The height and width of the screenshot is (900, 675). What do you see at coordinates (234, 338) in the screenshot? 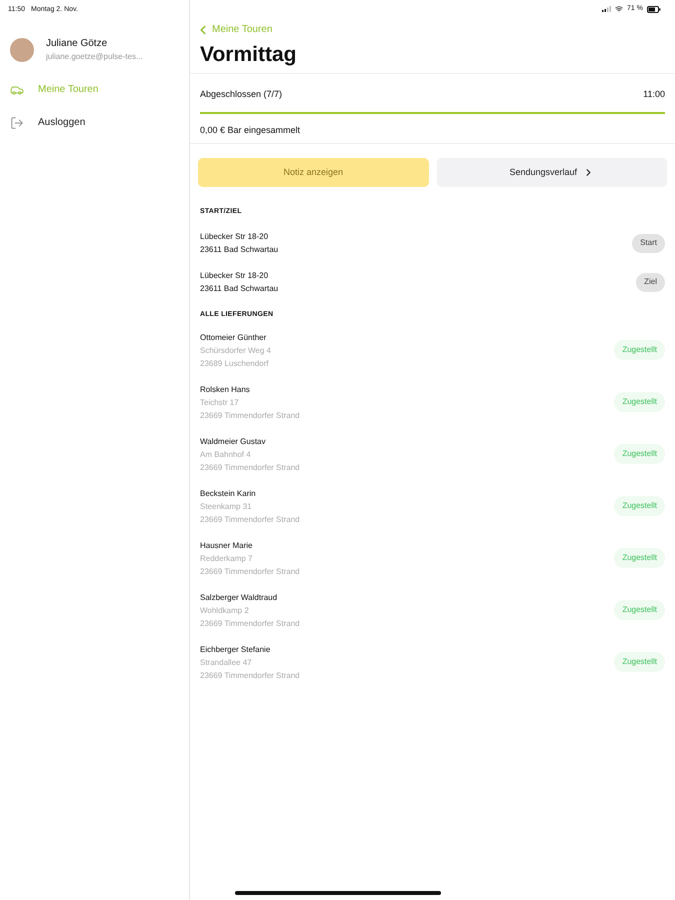
I see `recipient-name: Ottomeier Günther` at bounding box center [234, 338].